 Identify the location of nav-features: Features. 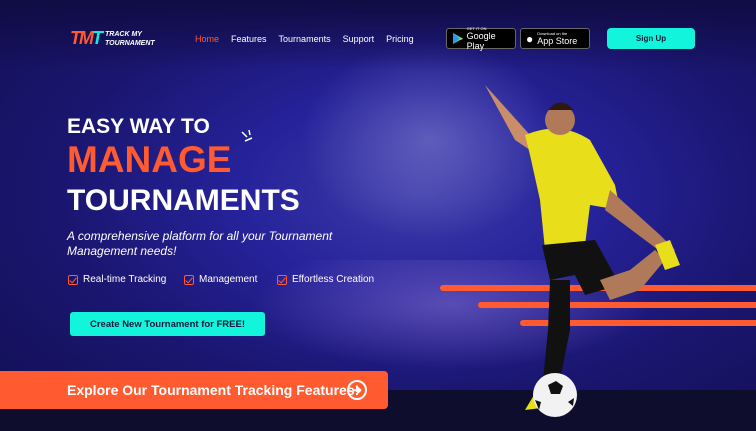
(249, 39).